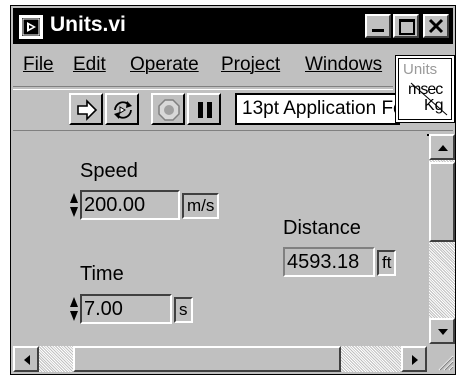  I want to click on arrow-down-icon, so click(443, 332).